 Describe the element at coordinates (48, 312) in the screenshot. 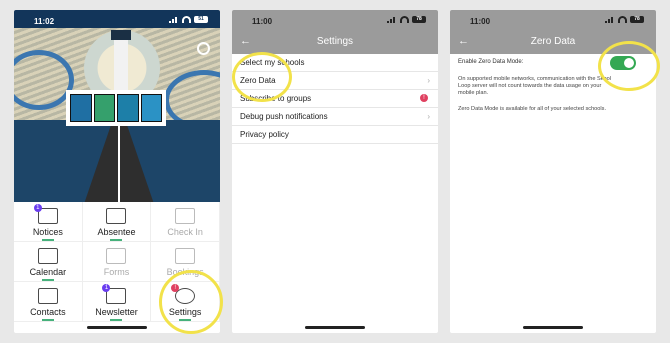

I see `tile-label: Contacts` at that location.